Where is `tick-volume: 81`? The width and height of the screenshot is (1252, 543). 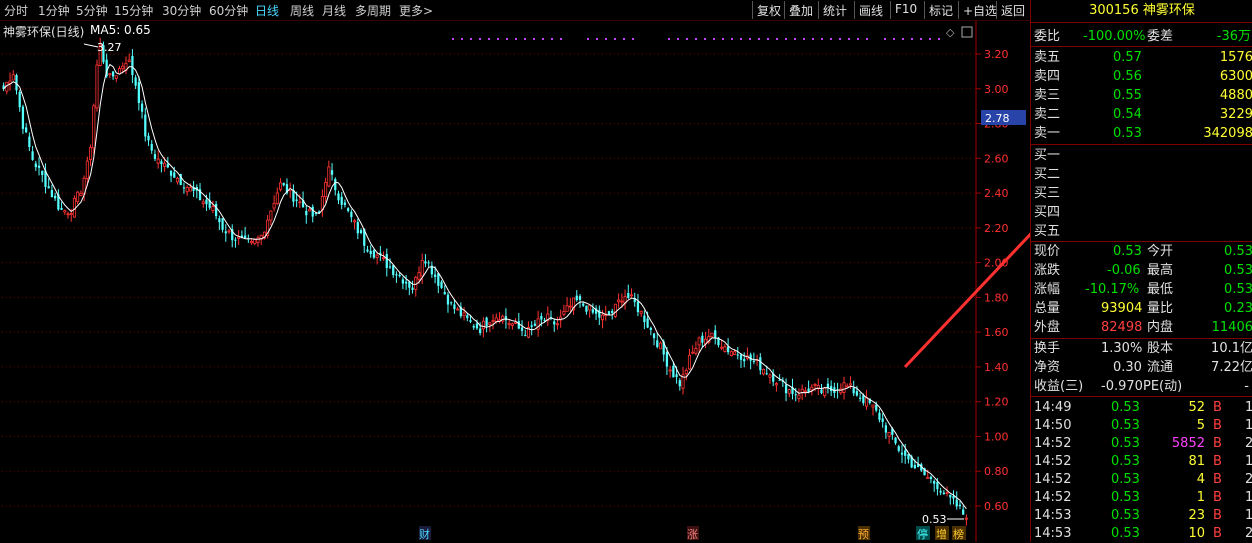 tick-volume: 81 is located at coordinates (1196, 461).